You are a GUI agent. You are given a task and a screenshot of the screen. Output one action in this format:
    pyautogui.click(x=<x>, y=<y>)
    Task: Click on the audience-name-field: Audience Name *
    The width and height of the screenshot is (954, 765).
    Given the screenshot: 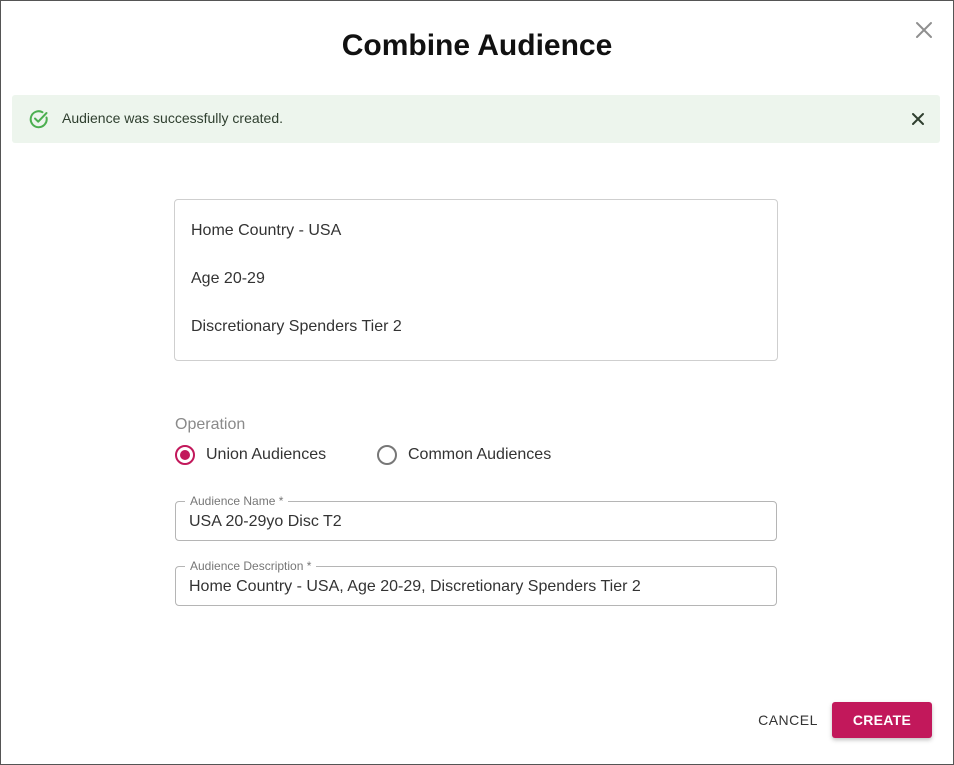 What is the action you would take?
    pyautogui.click(x=476, y=517)
    